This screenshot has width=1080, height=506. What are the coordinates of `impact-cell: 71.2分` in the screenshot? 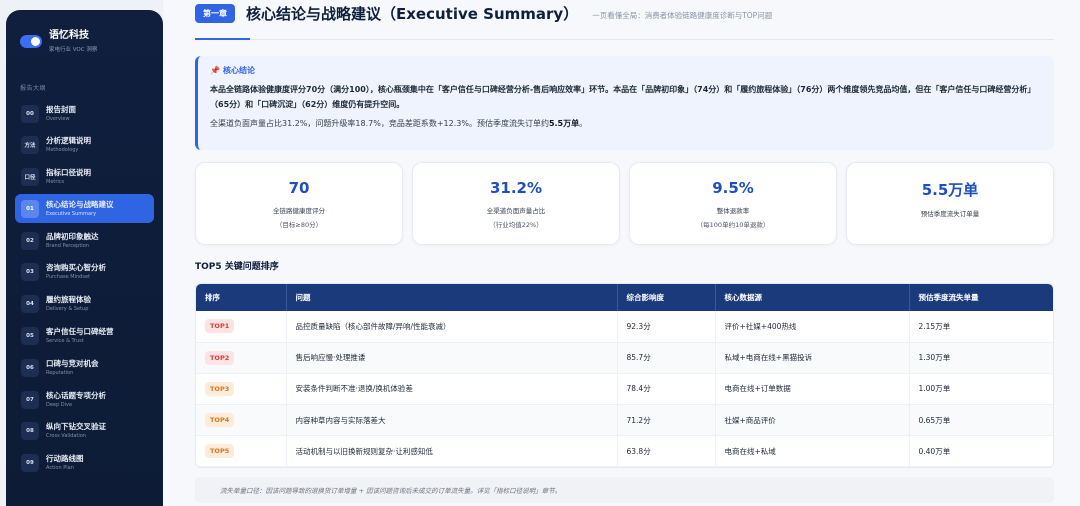 It's located at (666, 420).